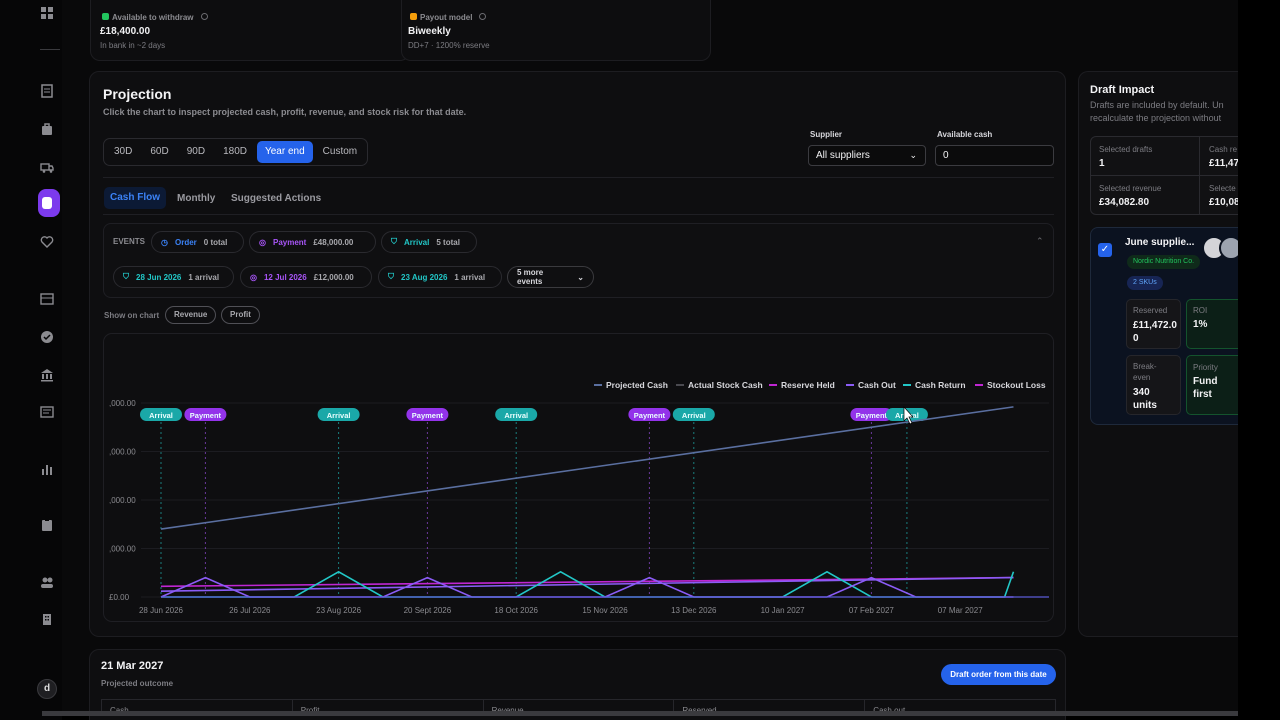 The height and width of the screenshot is (720, 1280). What do you see at coordinates (783, 610) in the screenshot?
I see `x-tick-label: 10 Jan 2027` at bounding box center [783, 610].